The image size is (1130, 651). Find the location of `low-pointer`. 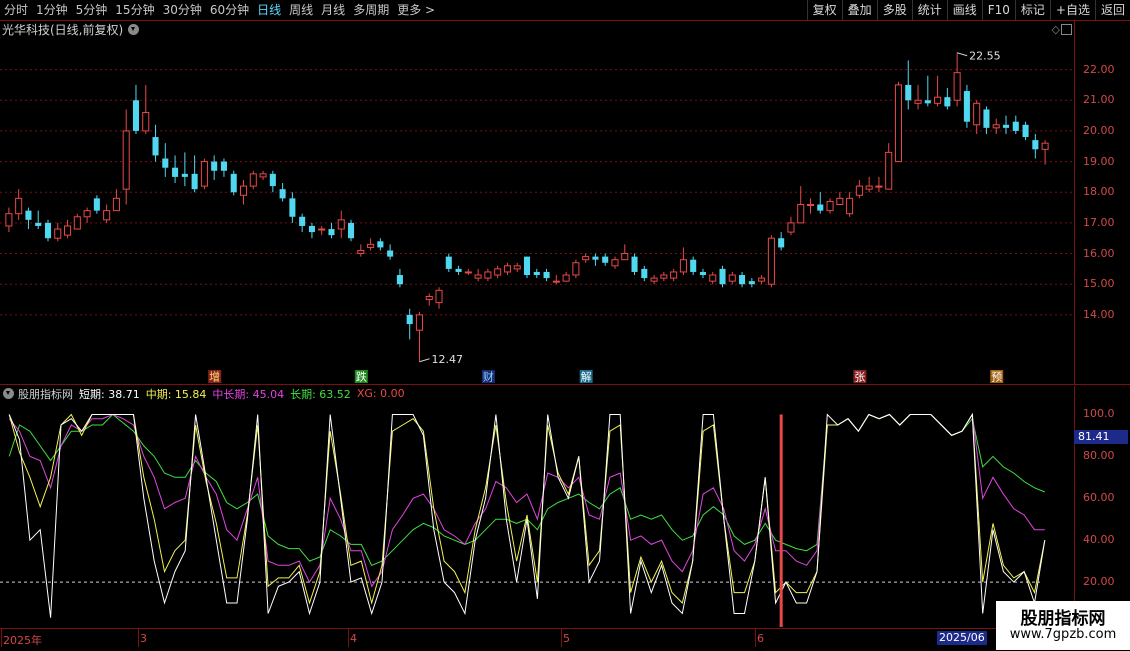

low-pointer is located at coordinates (424, 360).